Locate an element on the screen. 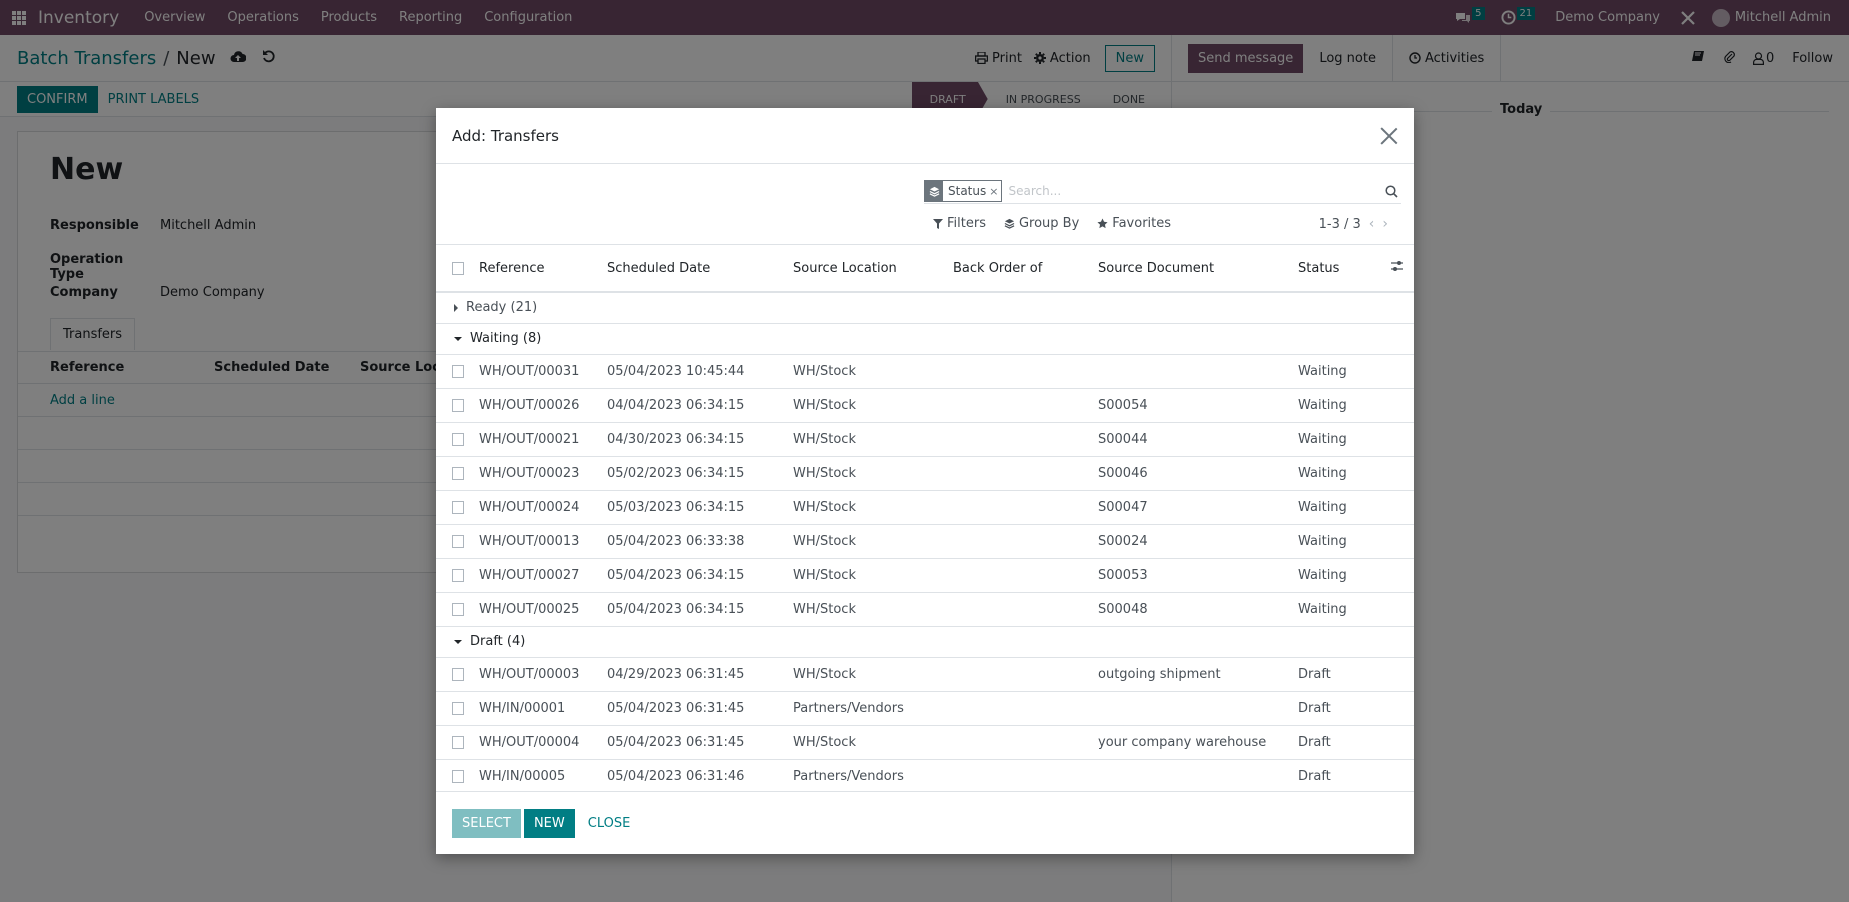 The width and height of the screenshot is (1849, 902). column-status: Status is located at coordinates (1339, 269).